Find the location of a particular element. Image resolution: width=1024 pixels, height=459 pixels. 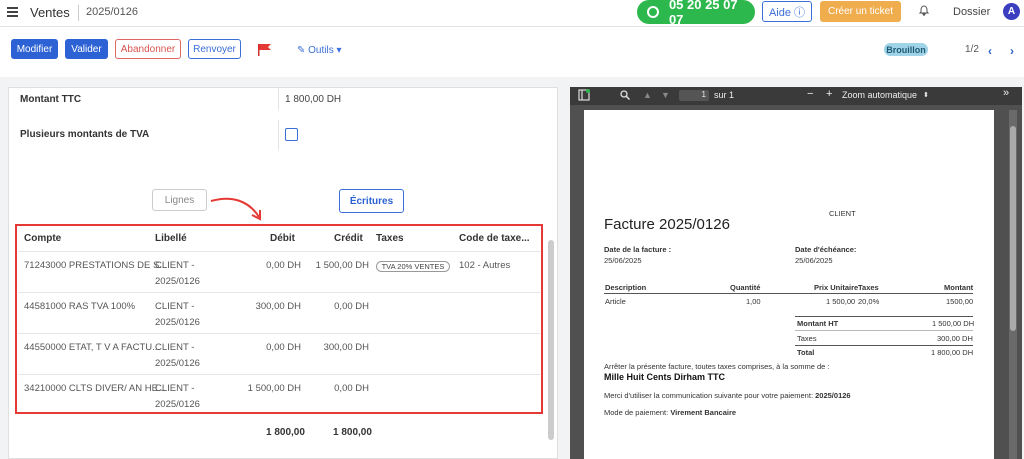

pdf-total-label: Total is located at coordinates (806, 352).